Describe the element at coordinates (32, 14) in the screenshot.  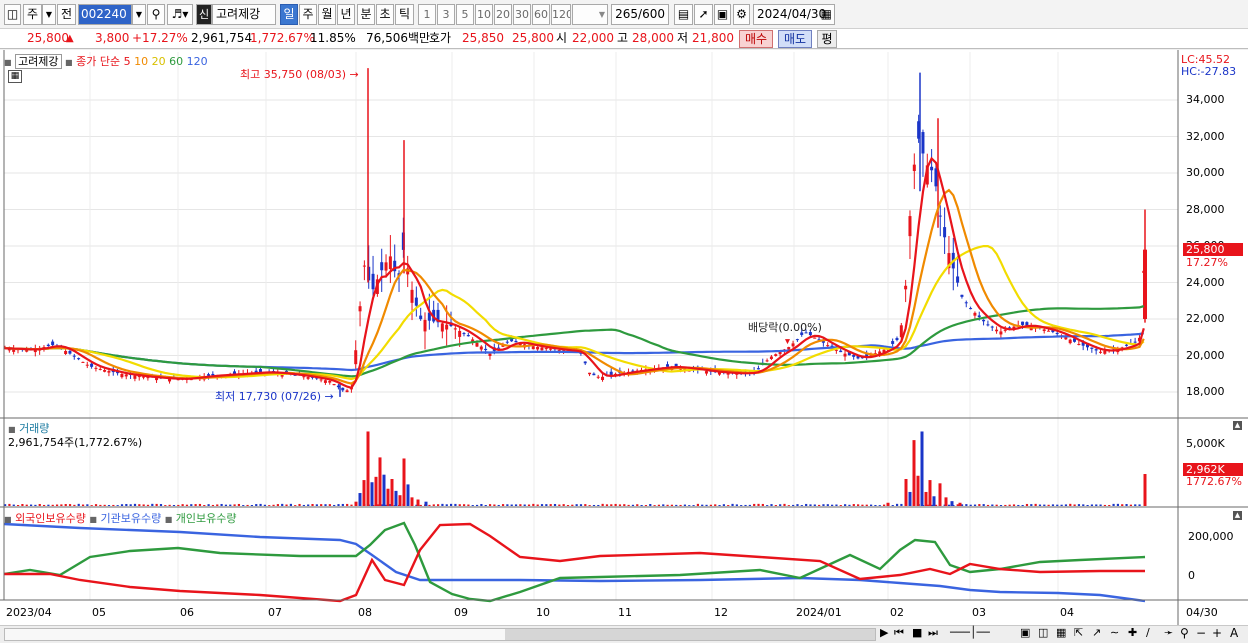
I see `market-type-select: 주` at that location.